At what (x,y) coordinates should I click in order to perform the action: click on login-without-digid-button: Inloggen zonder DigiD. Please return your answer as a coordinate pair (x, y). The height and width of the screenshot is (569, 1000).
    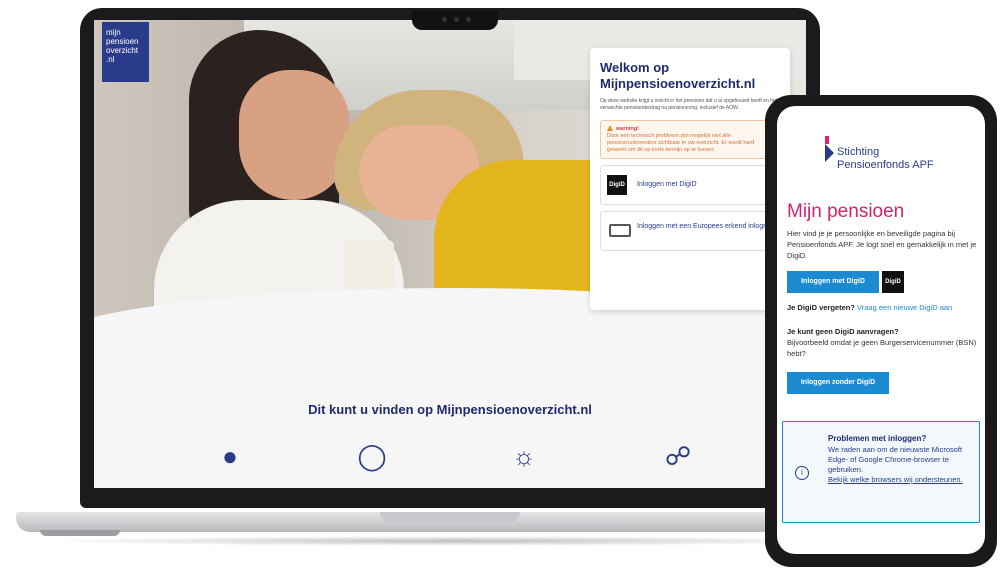
    Looking at the image, I should click on (838, 383).